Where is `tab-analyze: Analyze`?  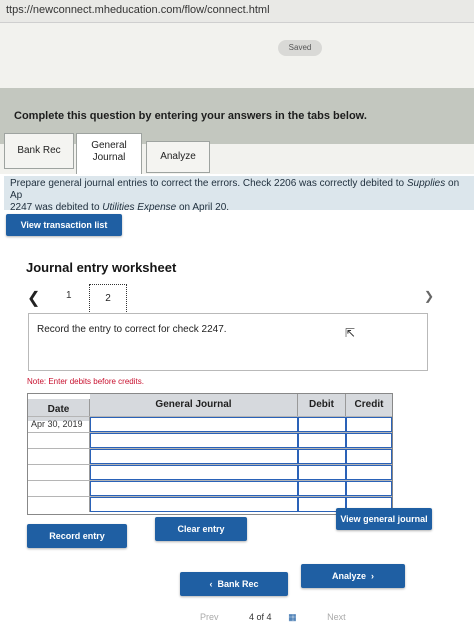
tab-analyze: Analyze is located at coordinates (178, 157).